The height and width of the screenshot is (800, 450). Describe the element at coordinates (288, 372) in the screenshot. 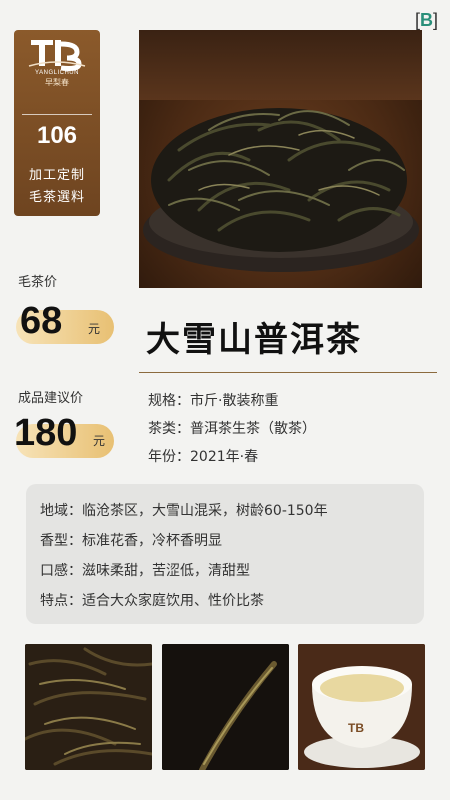

I see `title-divider` at that location.